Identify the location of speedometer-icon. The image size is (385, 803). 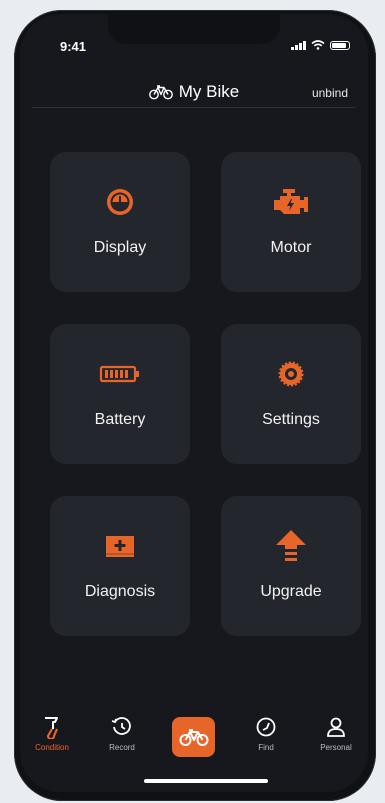
(120, 202).